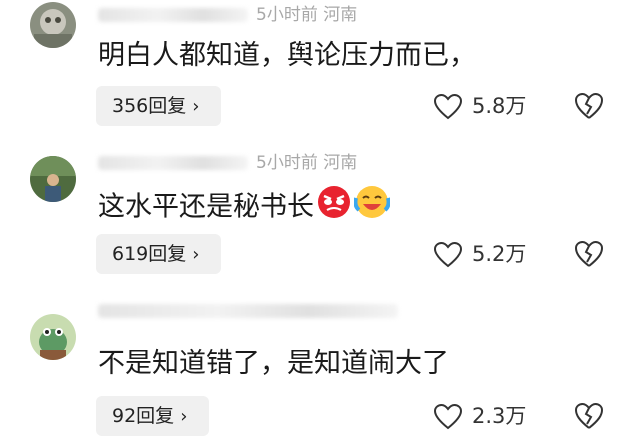 This screenshot has height=444, width=640. What do you see at coordinates (143, 416) in the screenshot?
I see `reply-count: 92回复` at bounding box center [143, 416].